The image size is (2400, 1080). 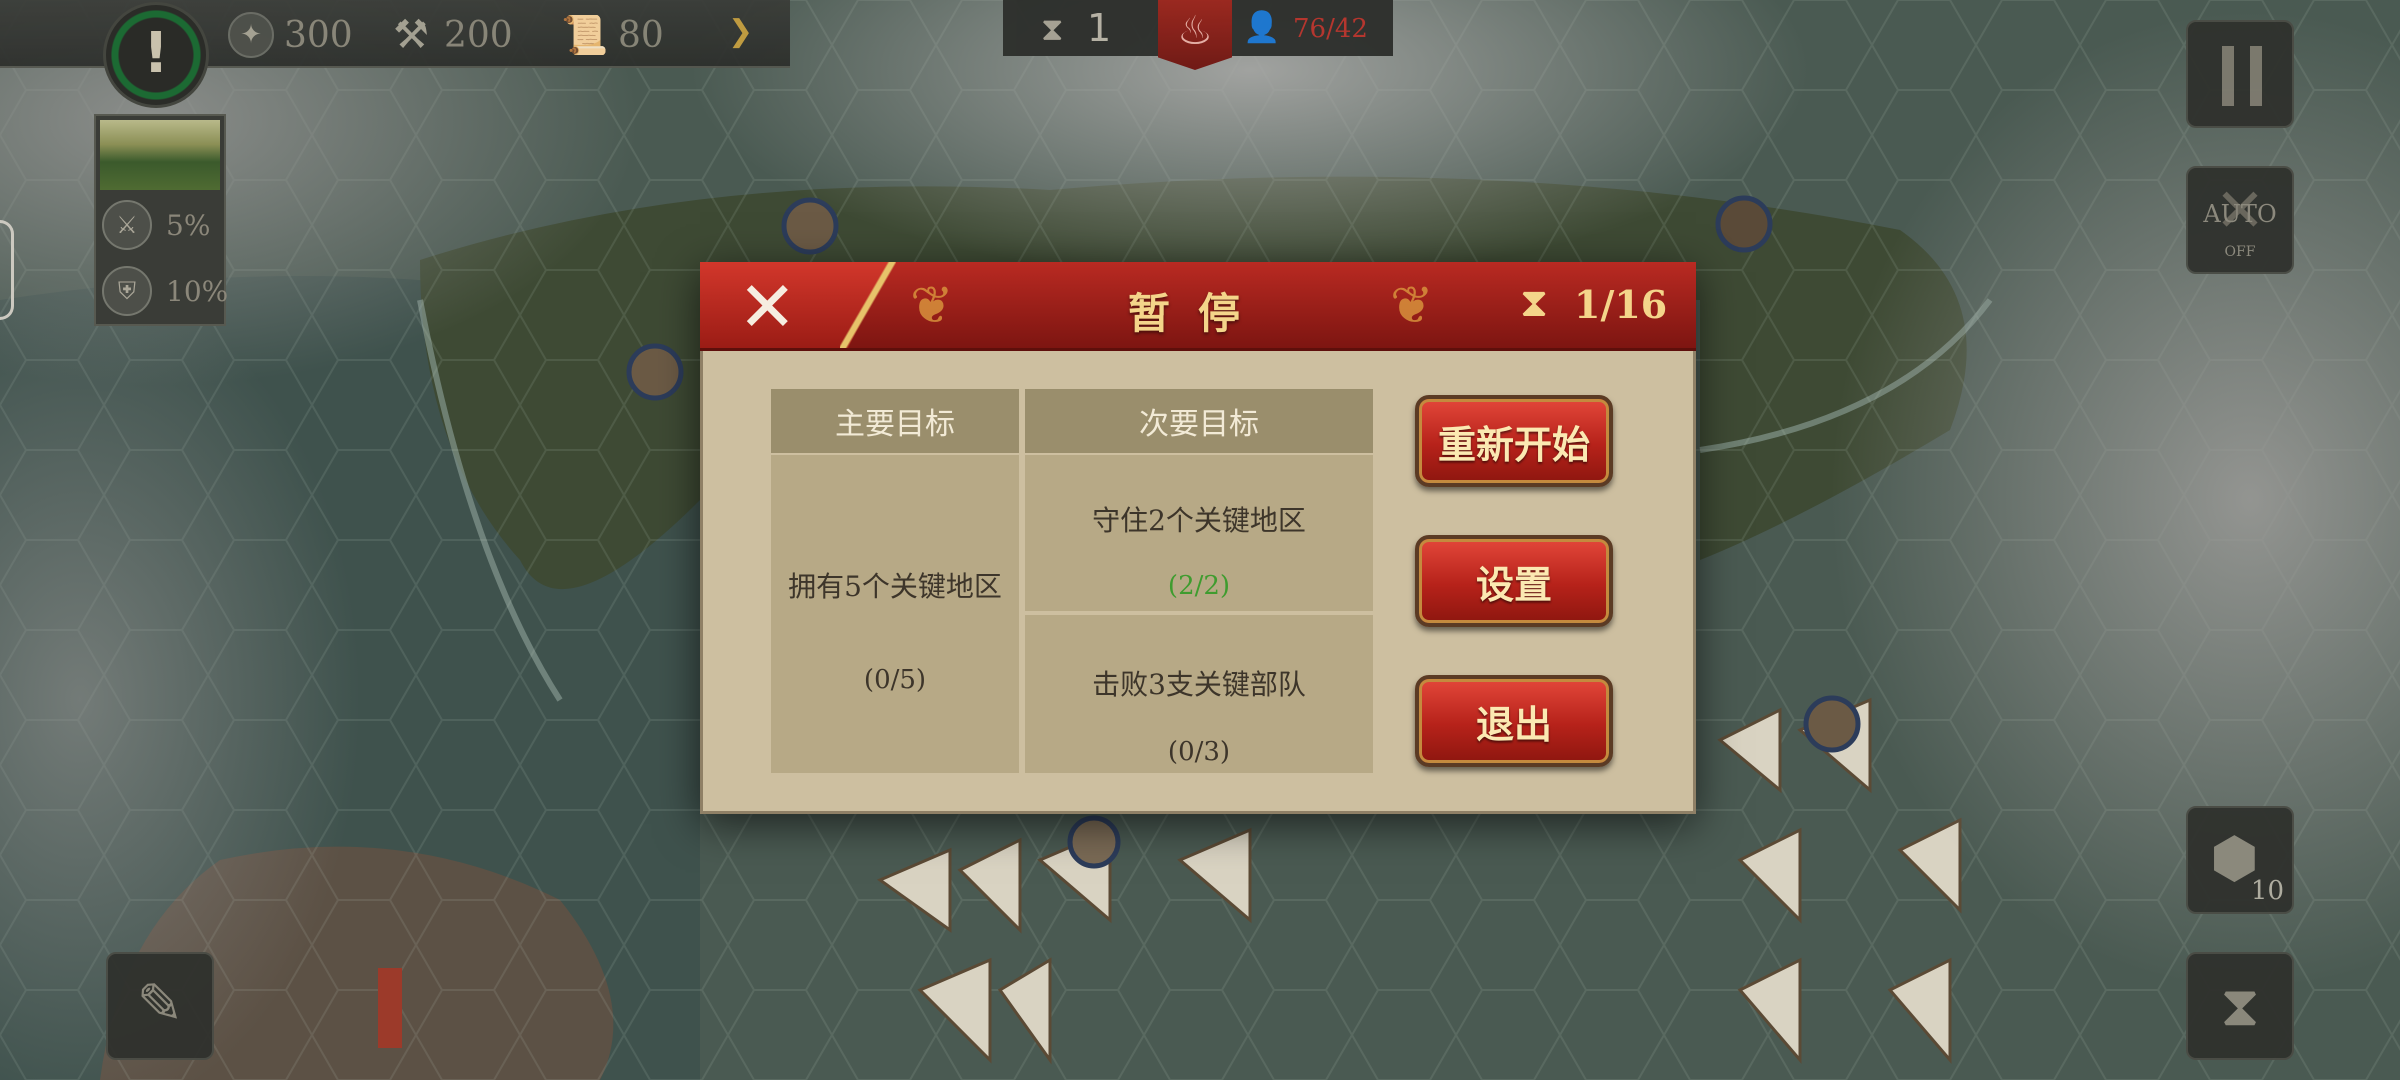 I want to click on hammer-value: 200, so click(x=478, y=35).